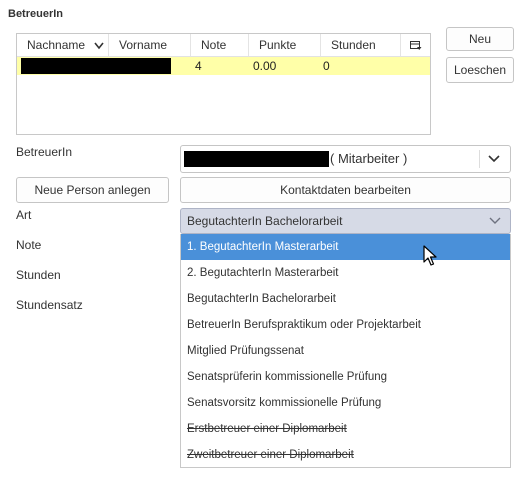 This screenshot has width=520, height=478. Describe the element at coordinates (214, 45) in the screenshot. I see `column-label: Note` at that location.